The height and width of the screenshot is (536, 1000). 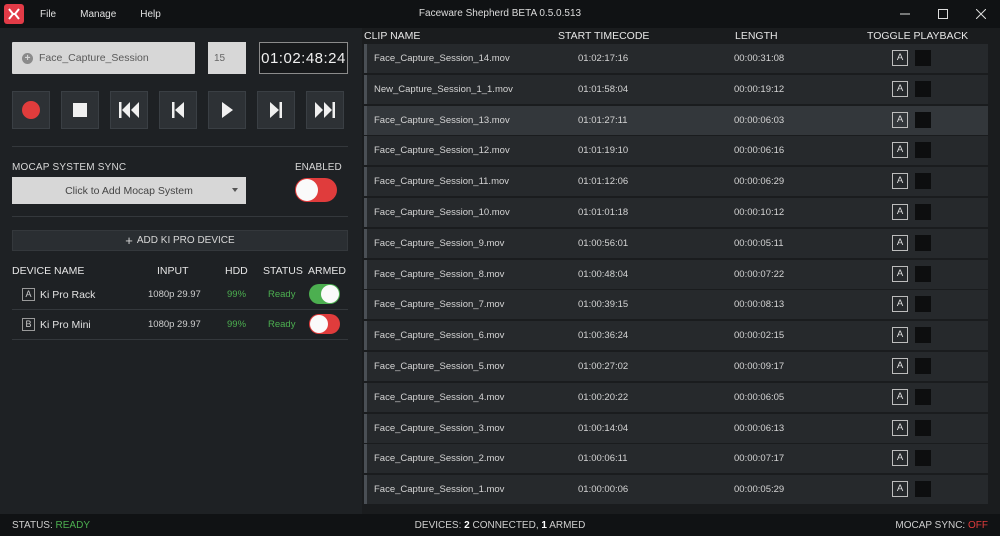 What do you see at coordinates (759, 182) in the screenshot?
I see `clip-length: 00:00:06:29` at bounding box center [759, 182].